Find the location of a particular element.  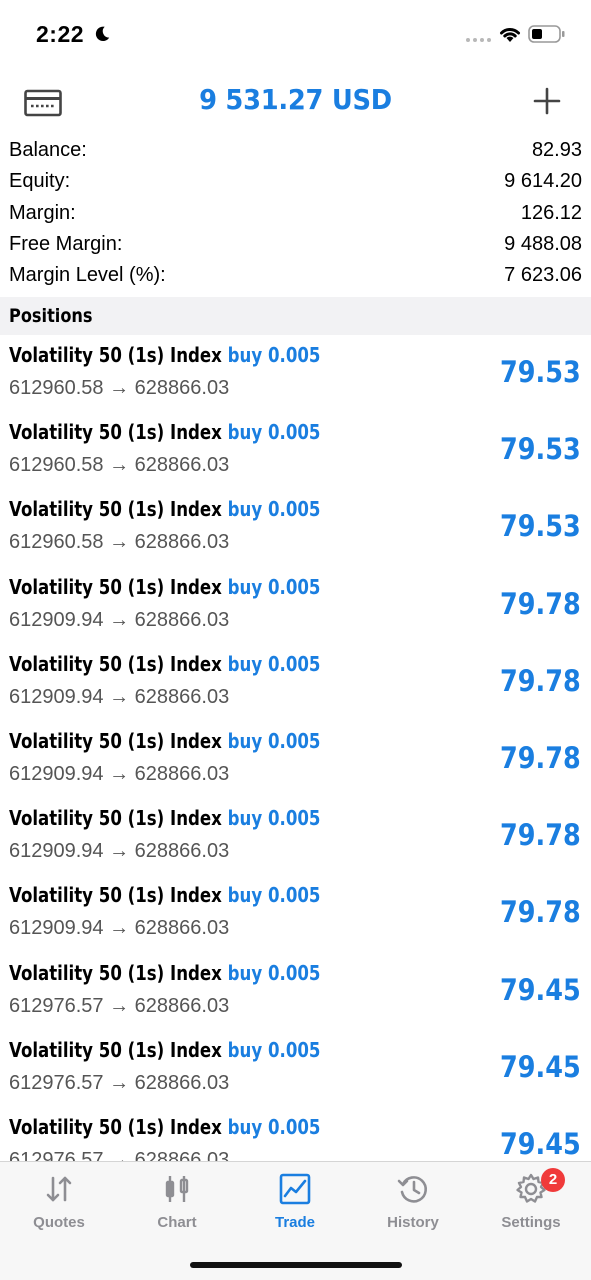

summary-balance: Balance: 82.93 is located at coordinates (295, 150).